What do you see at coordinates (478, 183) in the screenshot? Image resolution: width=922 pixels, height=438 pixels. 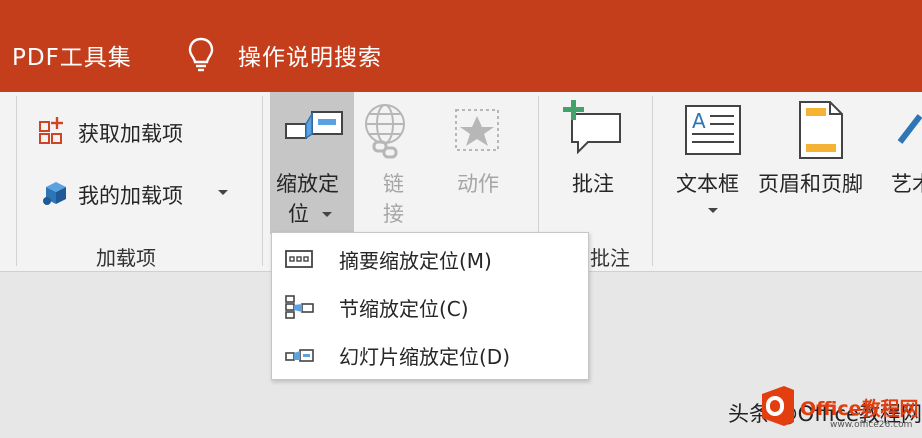 I see `action-button: 动作` at bounding box center [478, 183].